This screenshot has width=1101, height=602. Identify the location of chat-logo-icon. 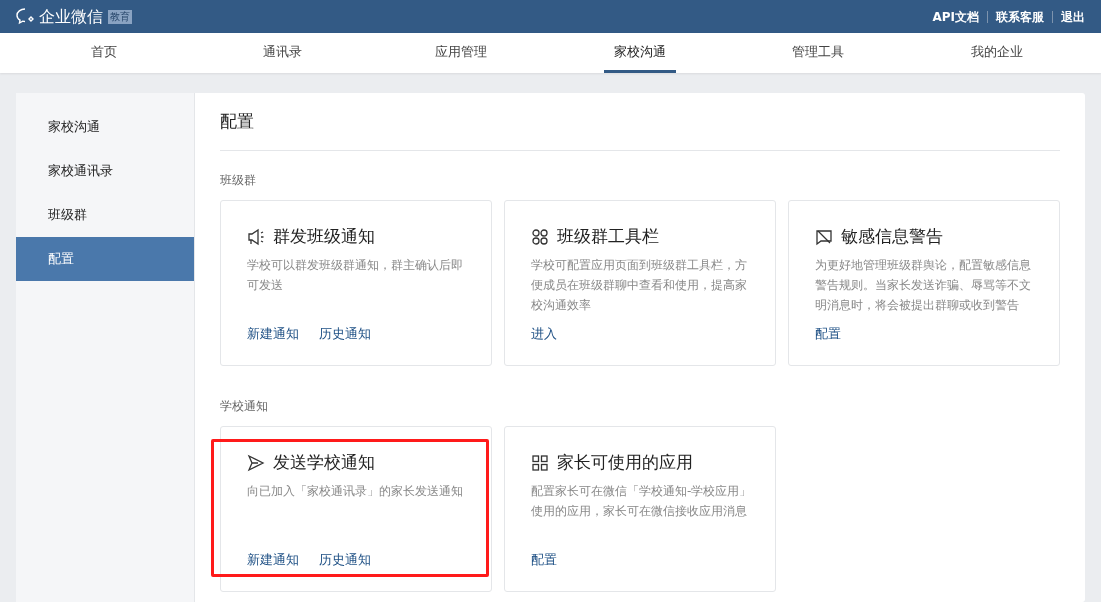
(26, 16).